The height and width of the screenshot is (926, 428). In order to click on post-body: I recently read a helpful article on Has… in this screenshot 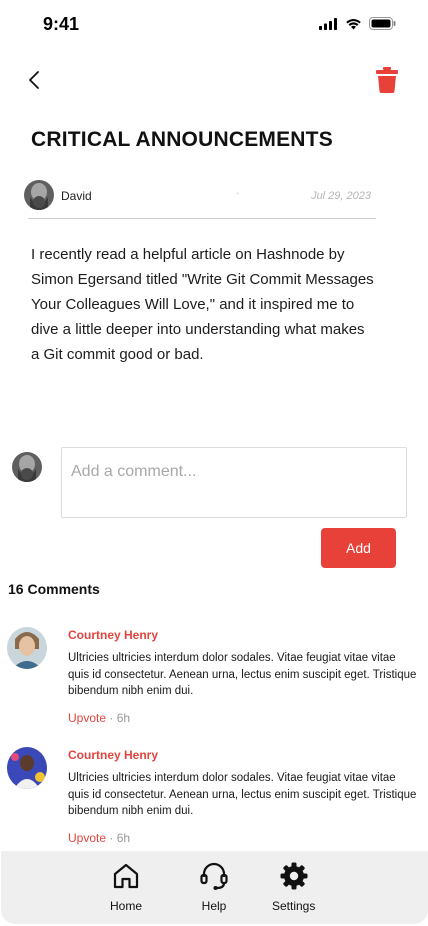, I will do `click(202, 304)`.